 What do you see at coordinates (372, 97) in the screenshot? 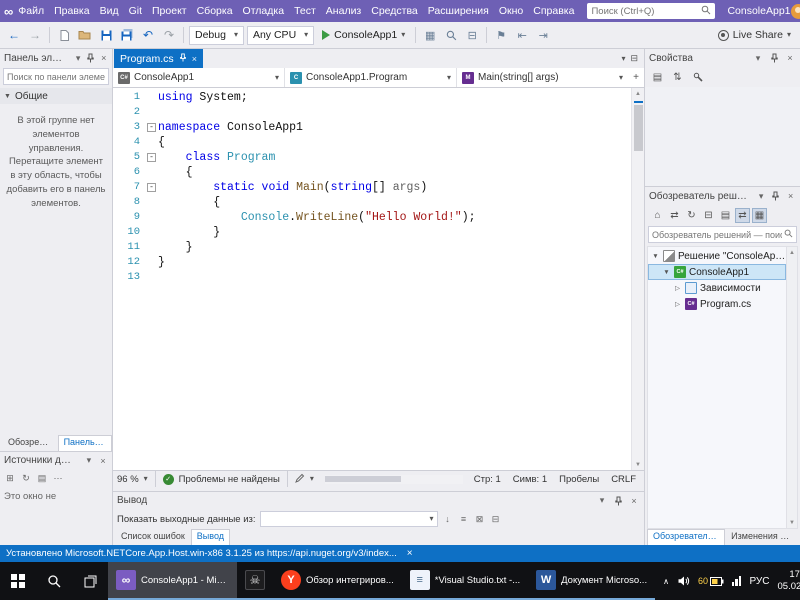
I see `code-line: 1 using System;` at bounding box center [372, 97].